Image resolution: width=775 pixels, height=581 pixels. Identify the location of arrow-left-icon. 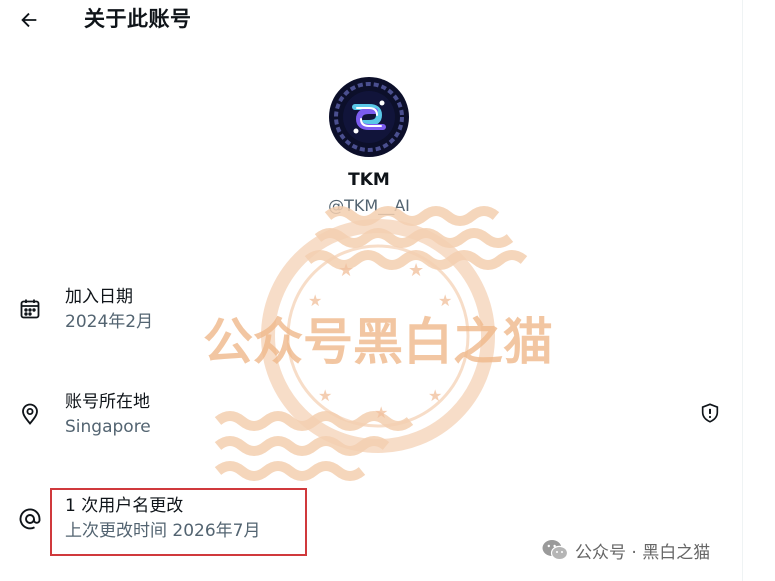
(29, 20).